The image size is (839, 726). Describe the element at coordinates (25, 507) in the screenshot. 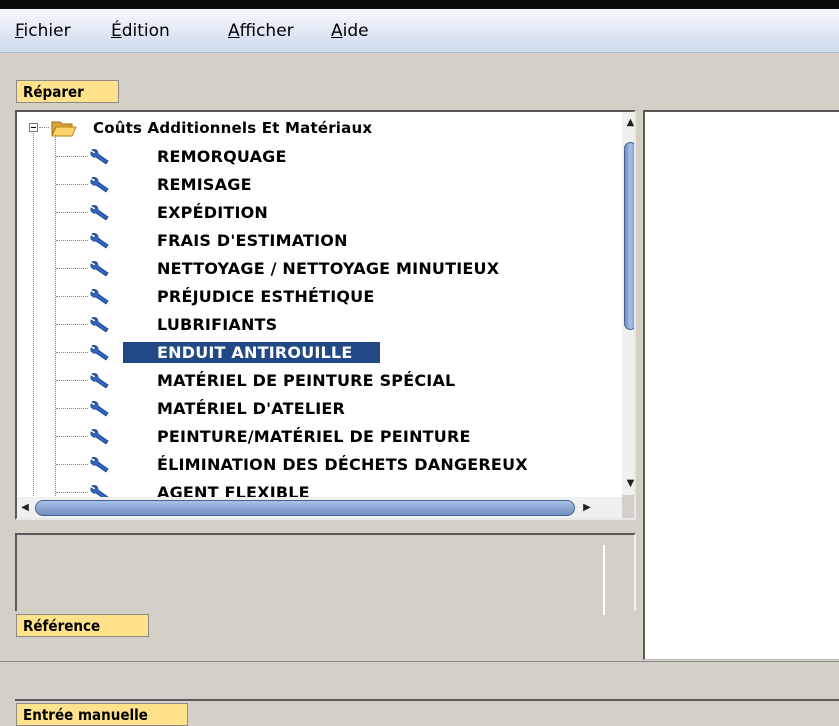

I see `scroll-left-button: ◀` at that location.